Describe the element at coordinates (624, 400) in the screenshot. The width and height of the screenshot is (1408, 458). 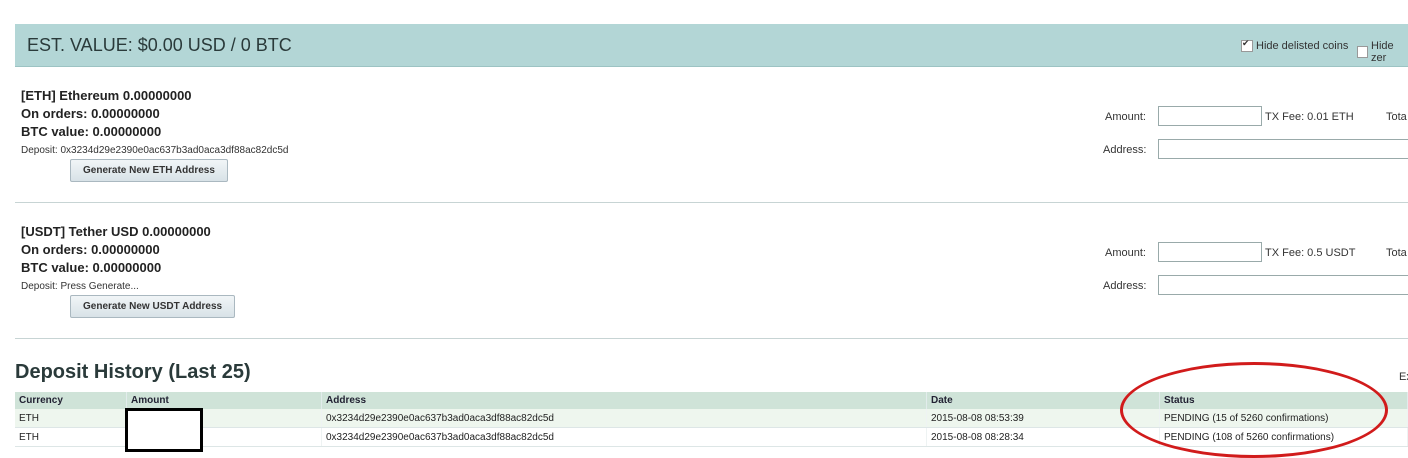
I see `column-address: Address` at that location.